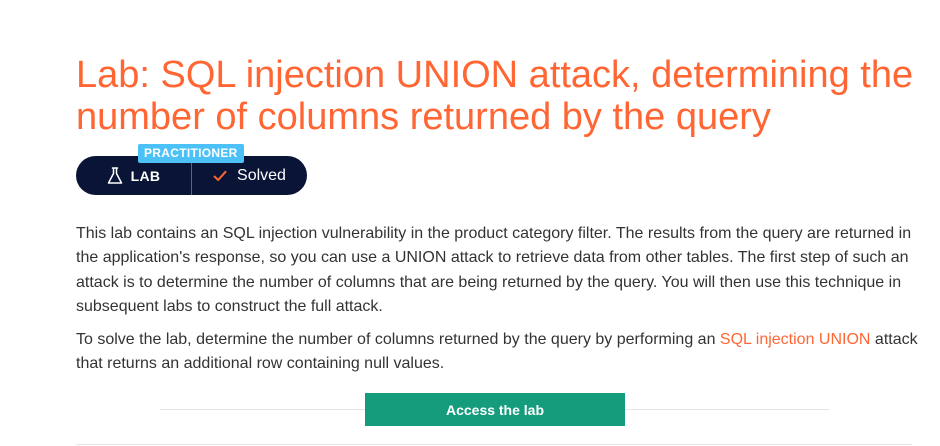  I want to click on access-the-lab-button: Access the lab, so click(495, 409).